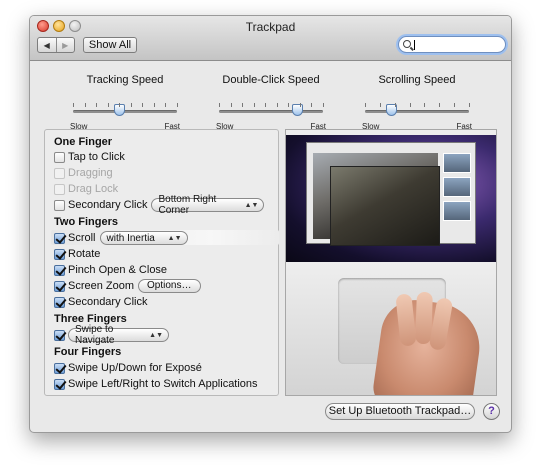 The height and width of the screenshot is (474, 540). I want to click on tap-to-click-option: Tap to Click, so click(89, 157).